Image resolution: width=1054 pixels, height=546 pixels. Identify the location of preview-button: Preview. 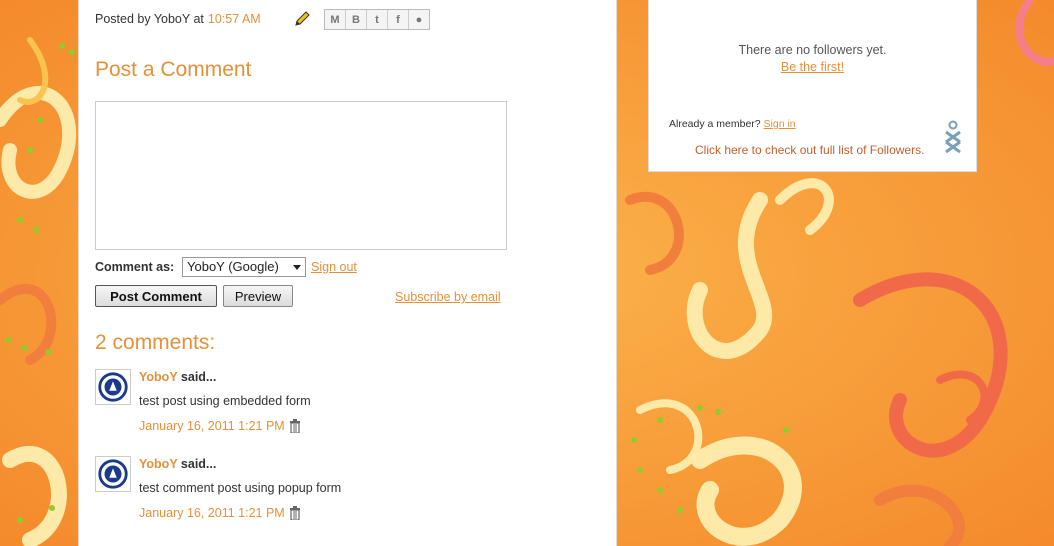
(258, 296).